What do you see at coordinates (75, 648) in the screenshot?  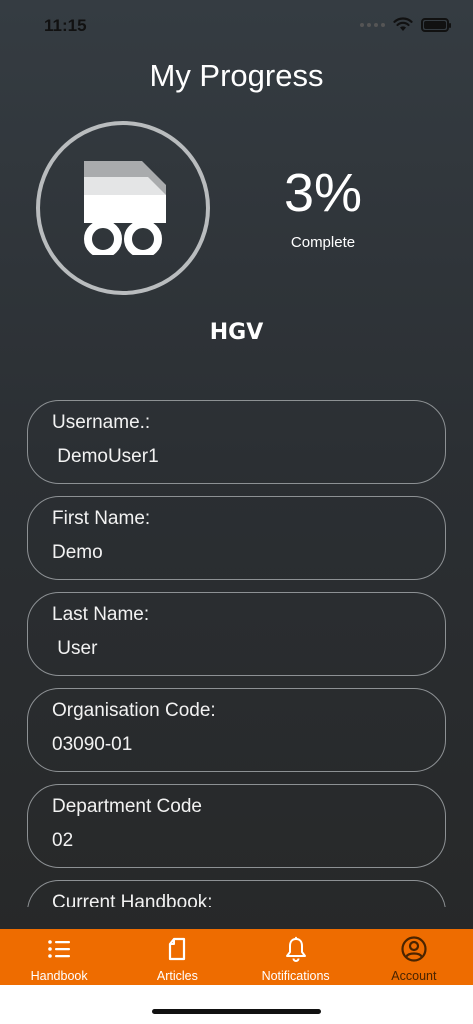 I see `field-value: User` at bounding box center [75, 648].